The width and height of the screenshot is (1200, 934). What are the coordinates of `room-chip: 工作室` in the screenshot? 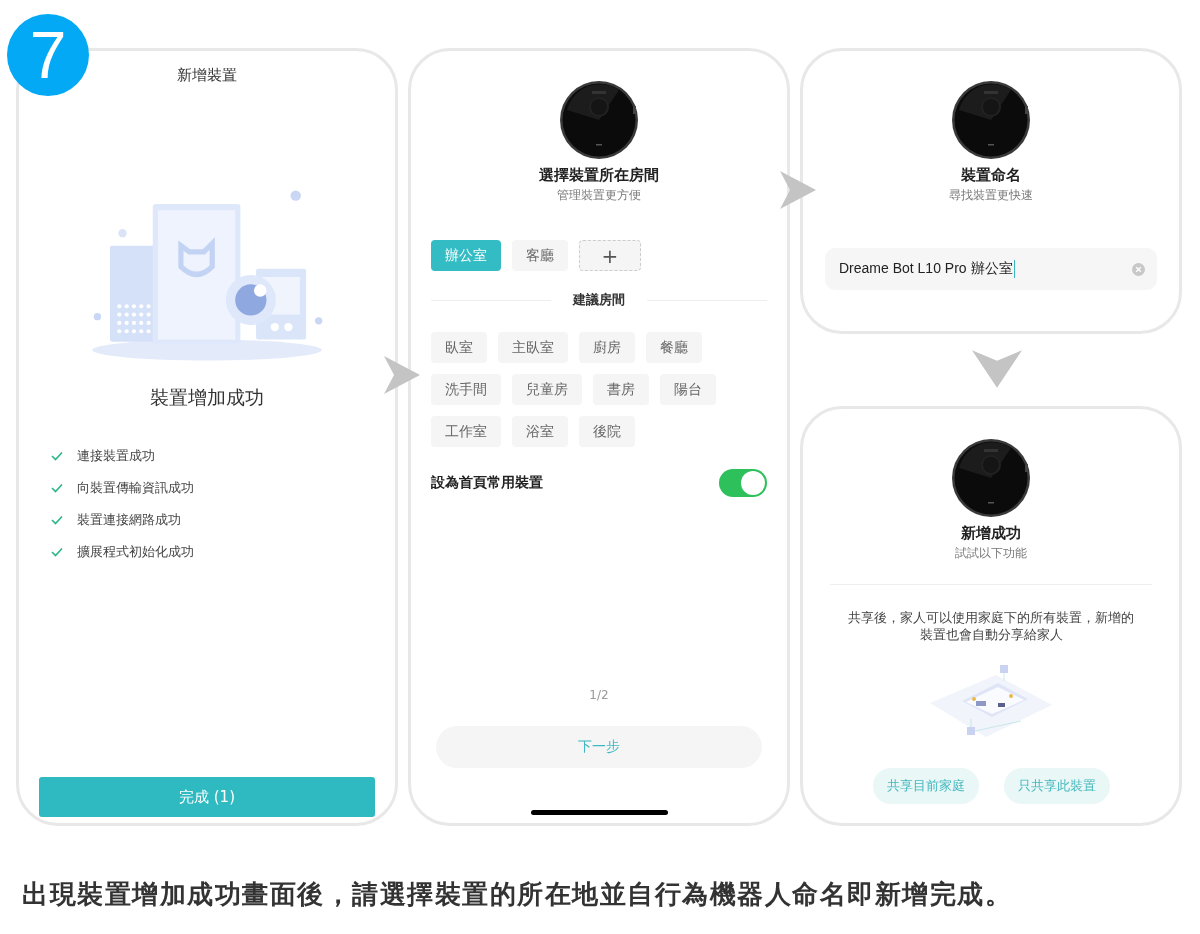 It's located at (466, 431).